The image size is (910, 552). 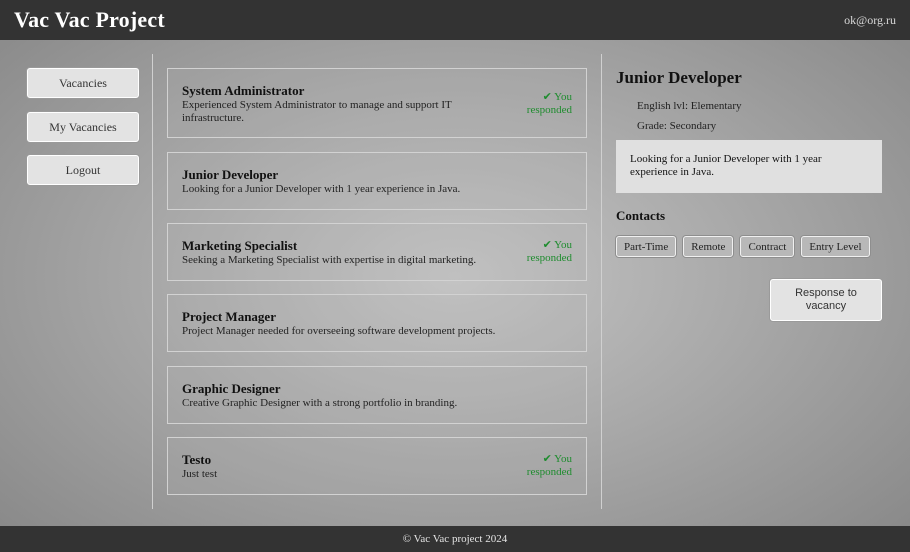 What do you see at coordinates (601, 281) in the screenshot?
I see `divider` at bounding box center [601, 281].